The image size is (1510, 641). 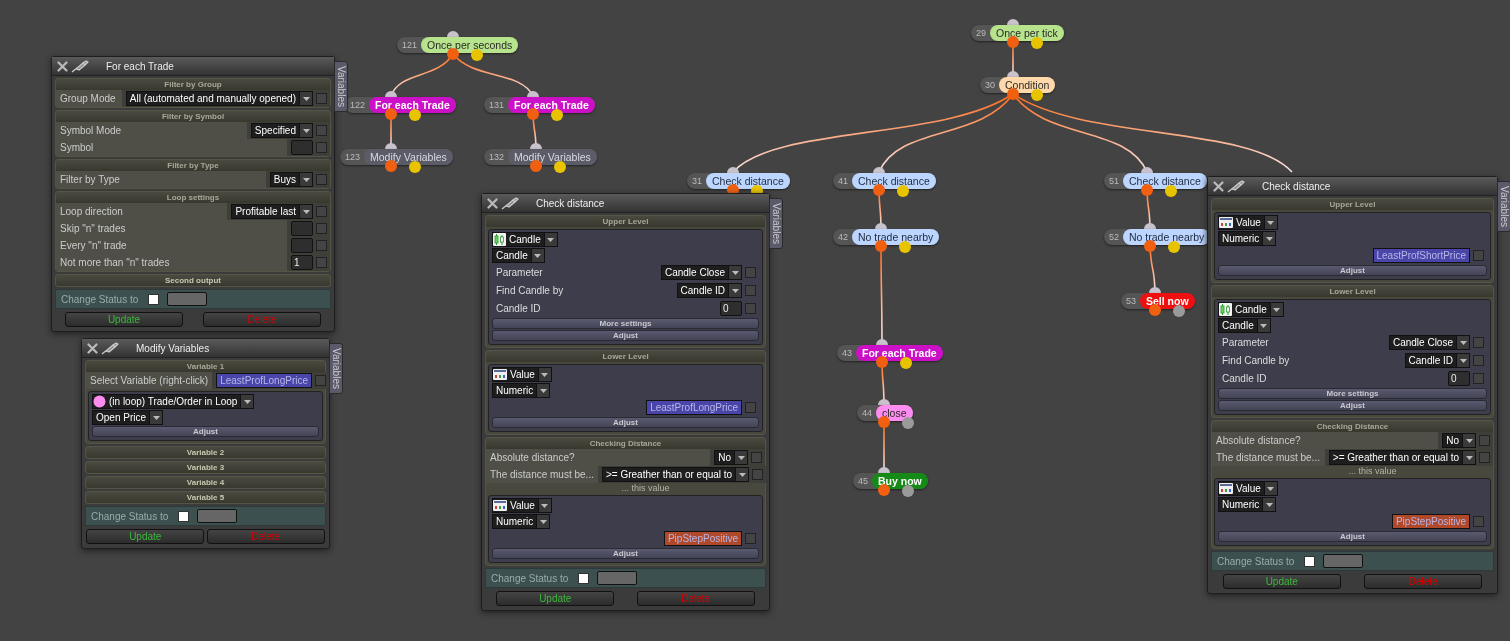 I want to click on flow-node: 123 Modify Variables, so click(x=396, y=157).